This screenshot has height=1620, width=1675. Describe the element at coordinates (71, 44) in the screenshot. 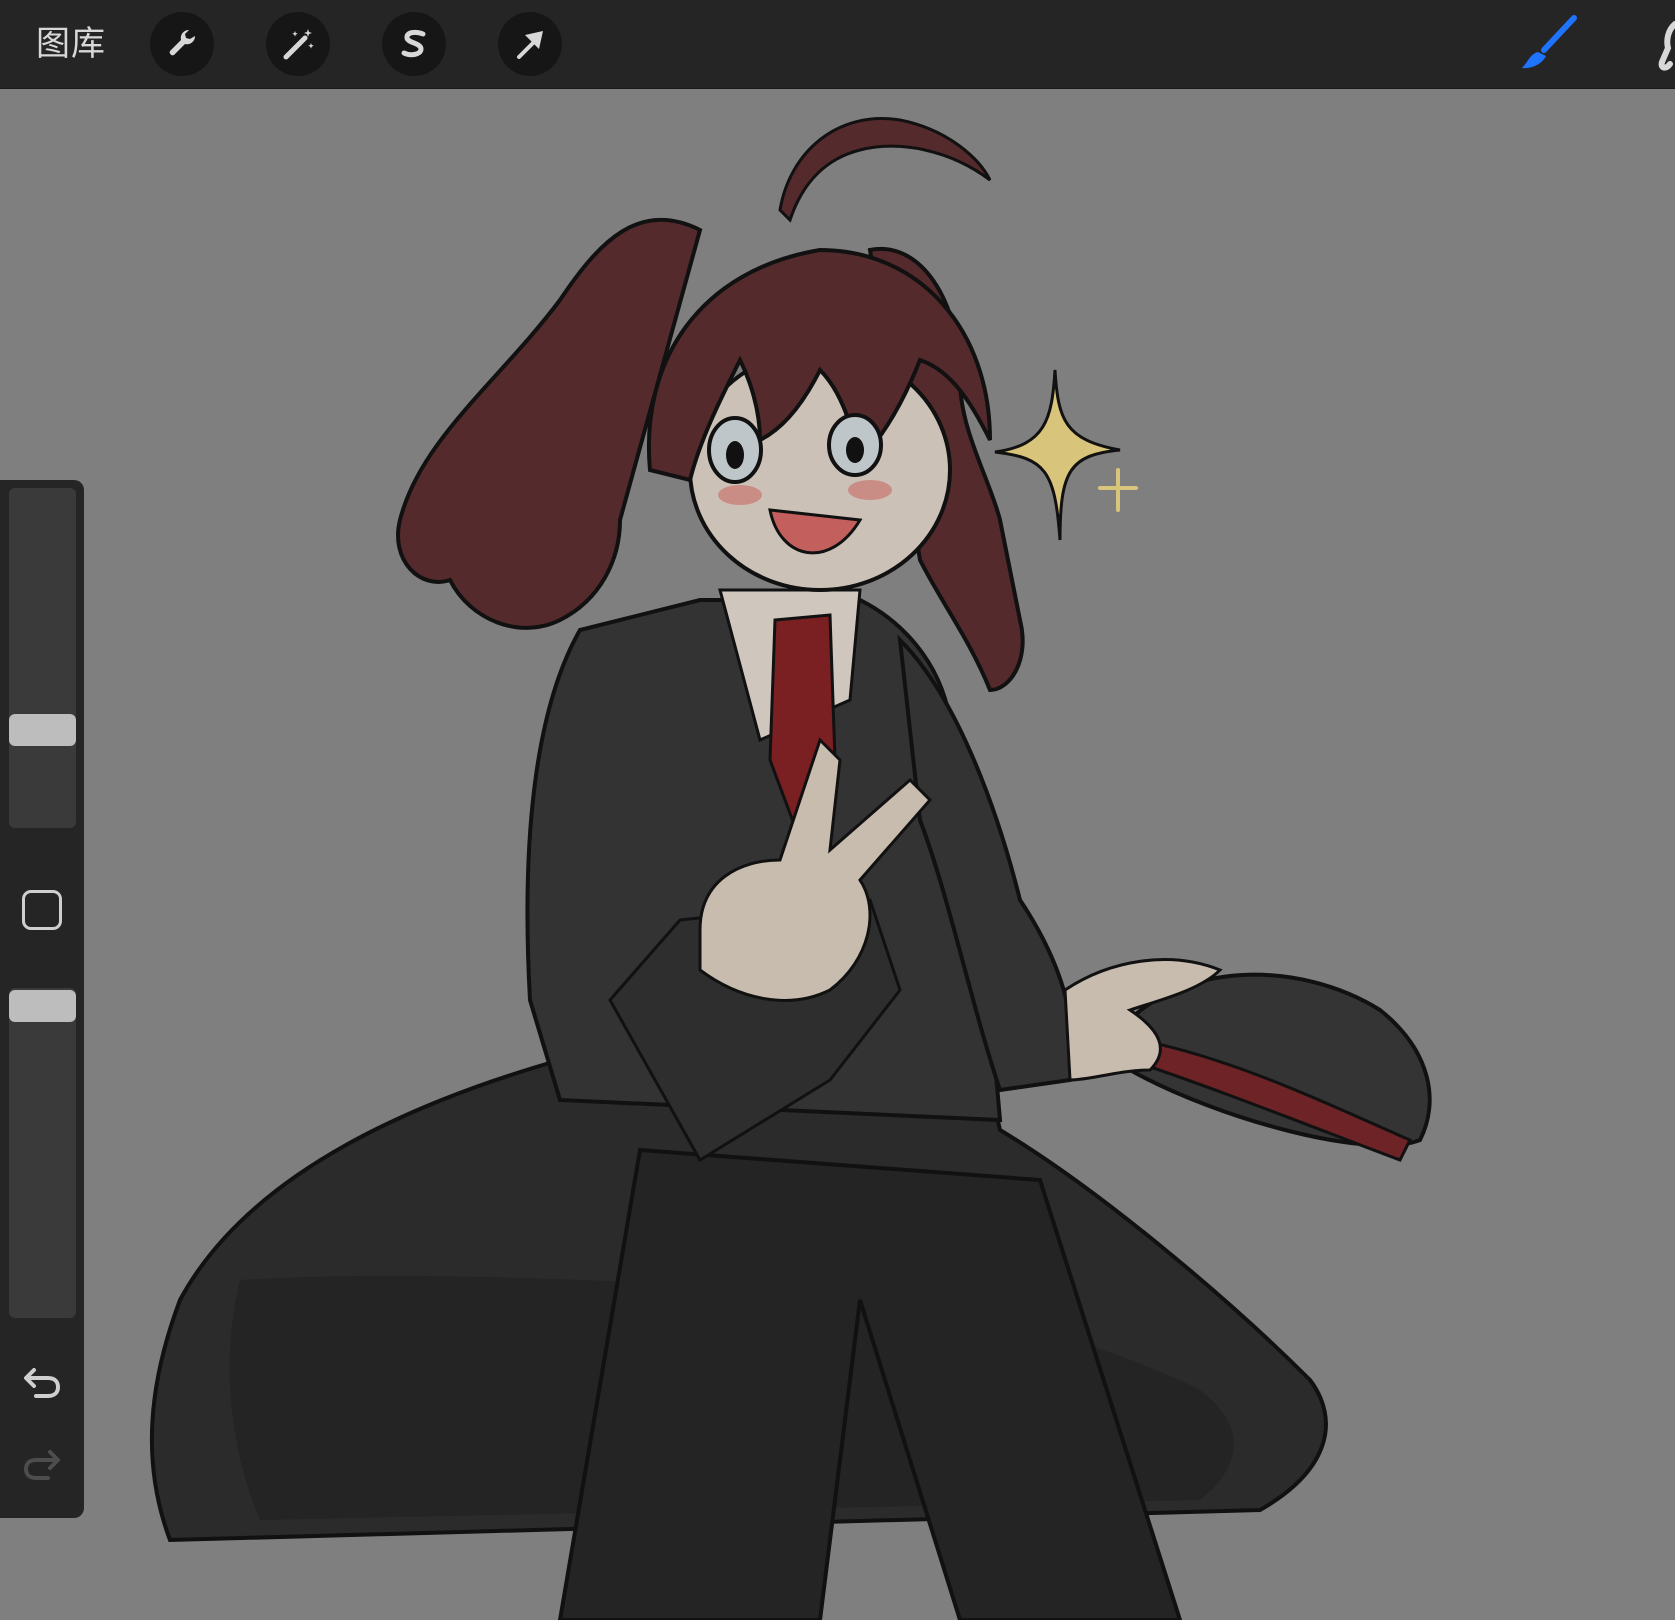

I see `gallery-button: 图库` at that location.